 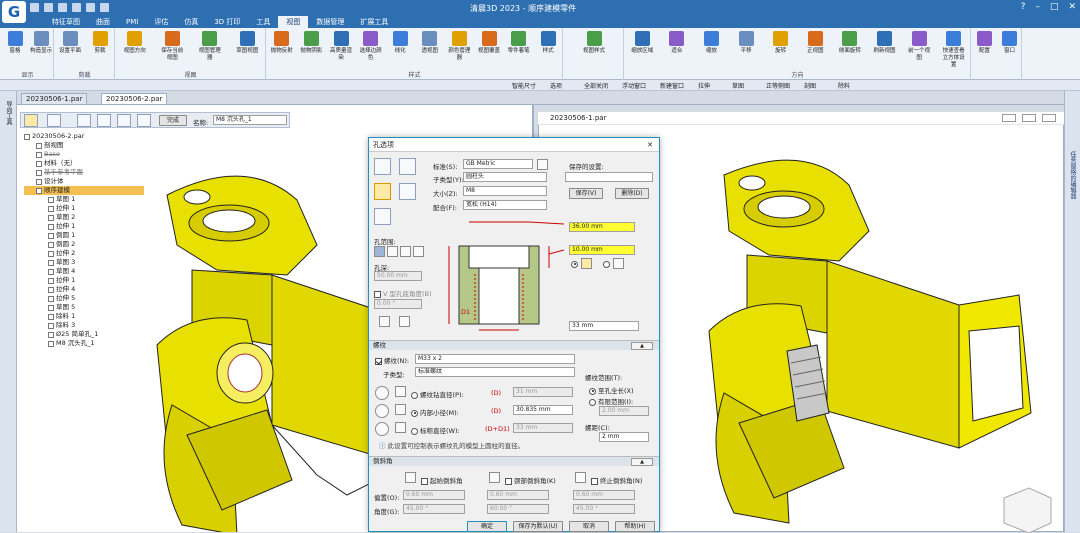 What do you see at coordinates (1072, 175) in the screenshot?
I see `right-strip-label: 任务窗格的编辑器` at bounding box center [1072, 175].